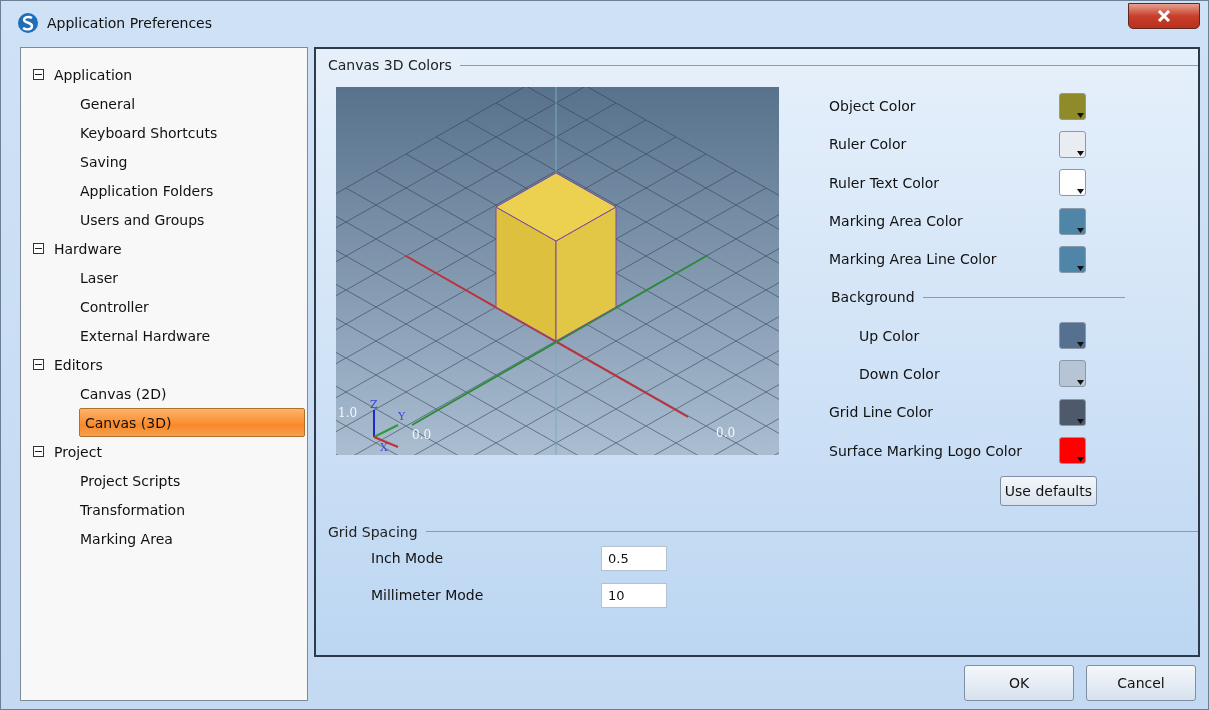  I want to click on axis-label: Y, so click(402, 416).